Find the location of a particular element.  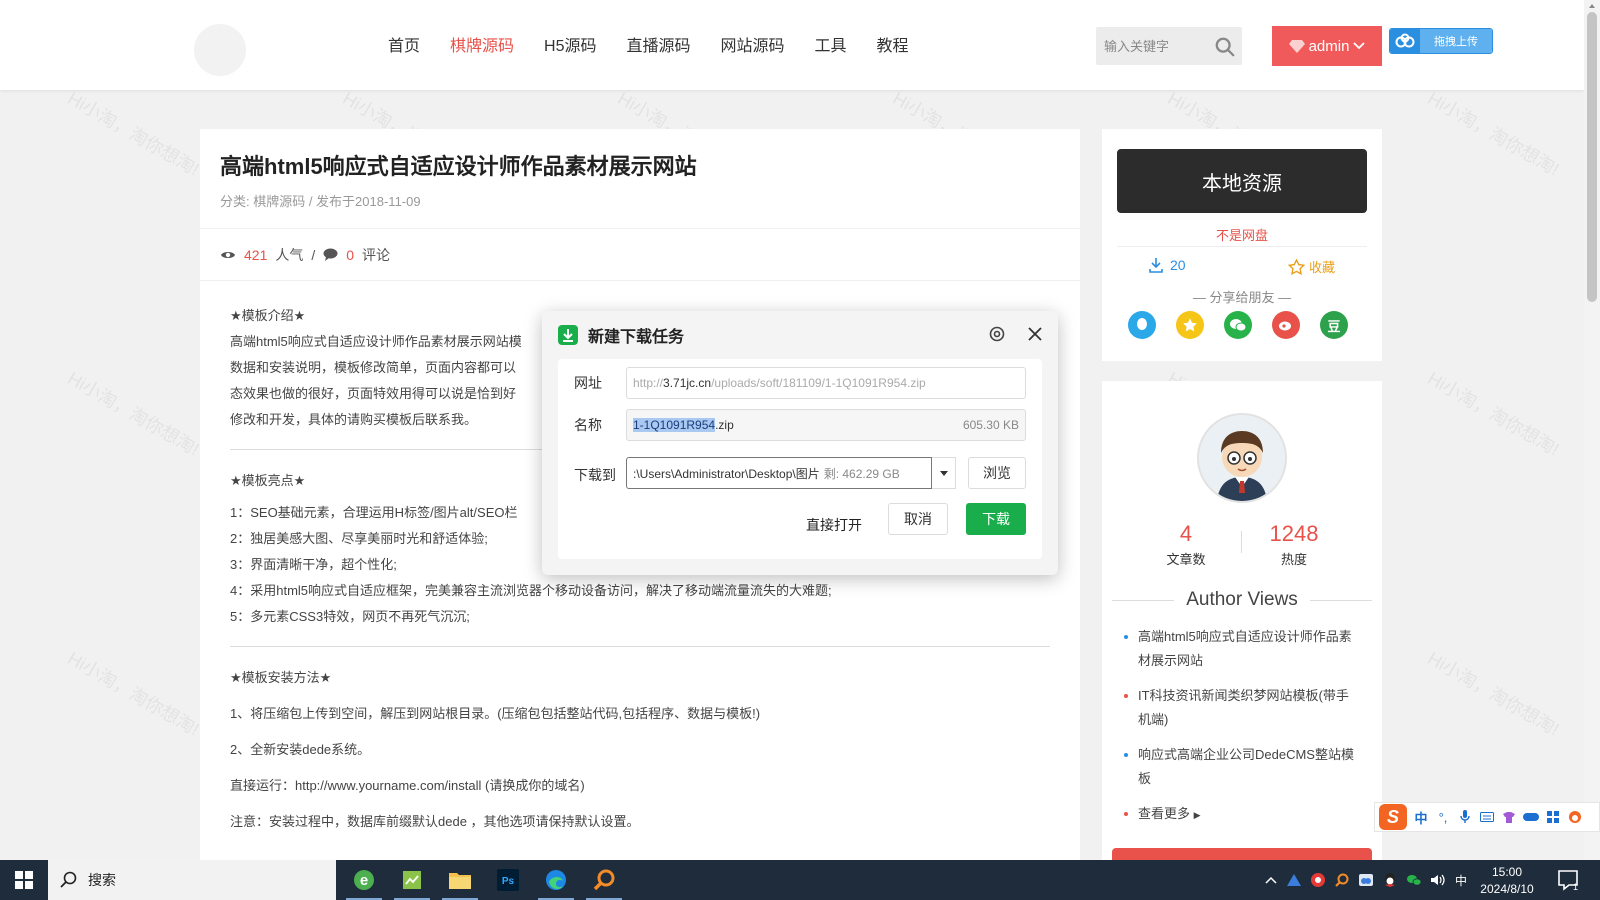

path-history-dropdown is located at coordinates (944, 473).